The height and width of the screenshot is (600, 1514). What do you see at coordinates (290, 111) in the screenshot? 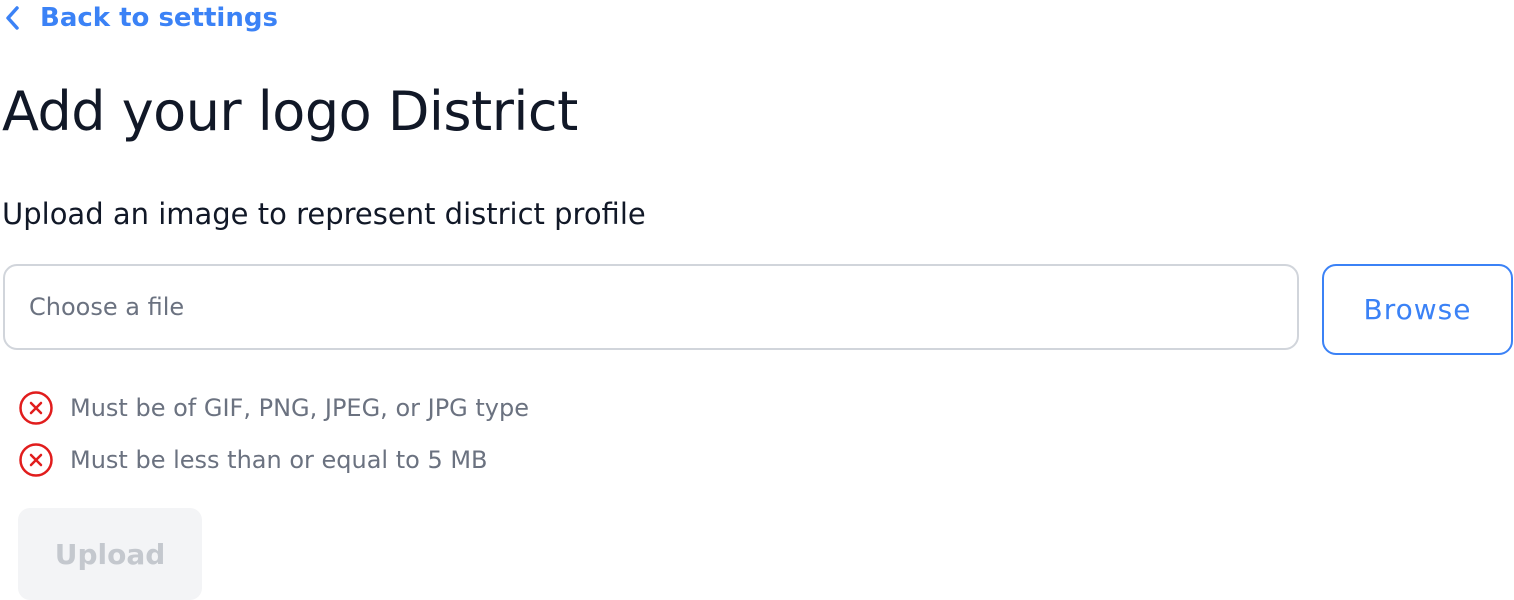
I see `page-title: Add your logo District` at bounding box center [290, 111].